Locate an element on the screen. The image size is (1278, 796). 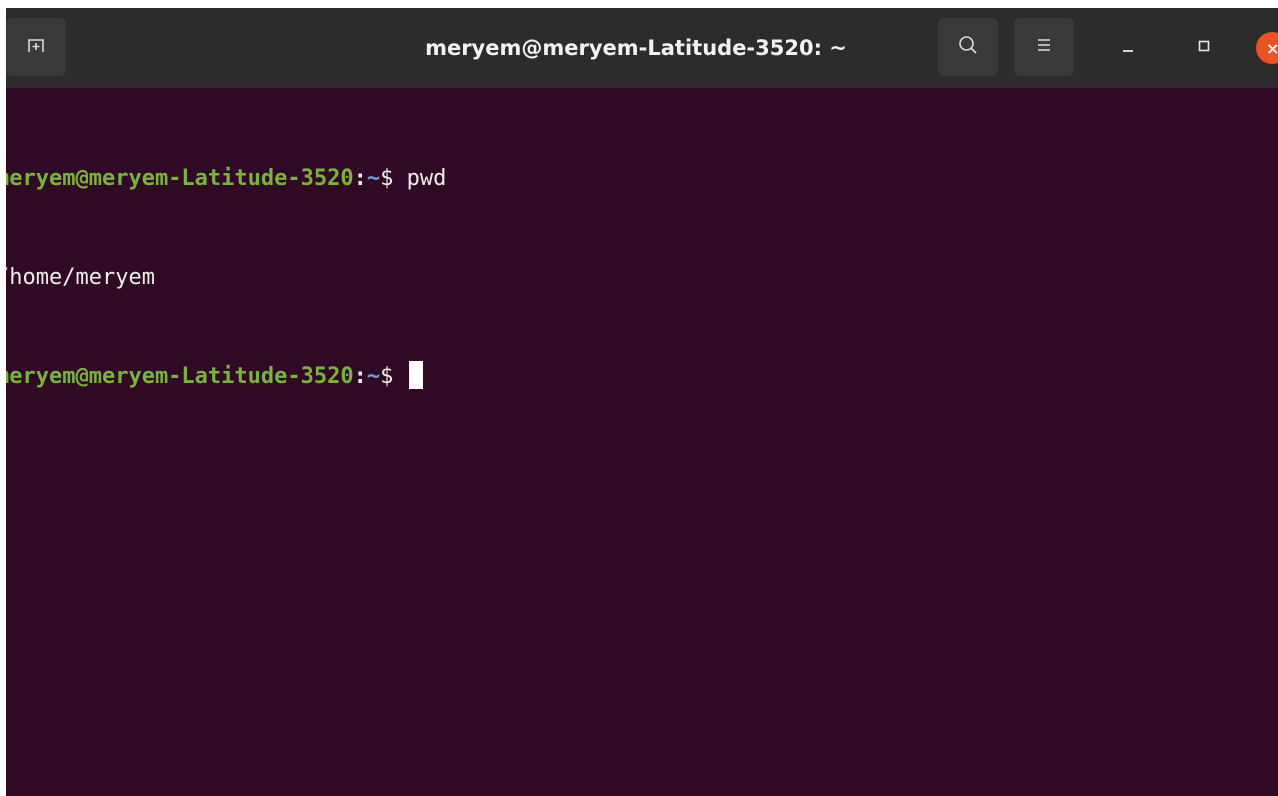
new-tab-icon is located at coordinates (36, 47).